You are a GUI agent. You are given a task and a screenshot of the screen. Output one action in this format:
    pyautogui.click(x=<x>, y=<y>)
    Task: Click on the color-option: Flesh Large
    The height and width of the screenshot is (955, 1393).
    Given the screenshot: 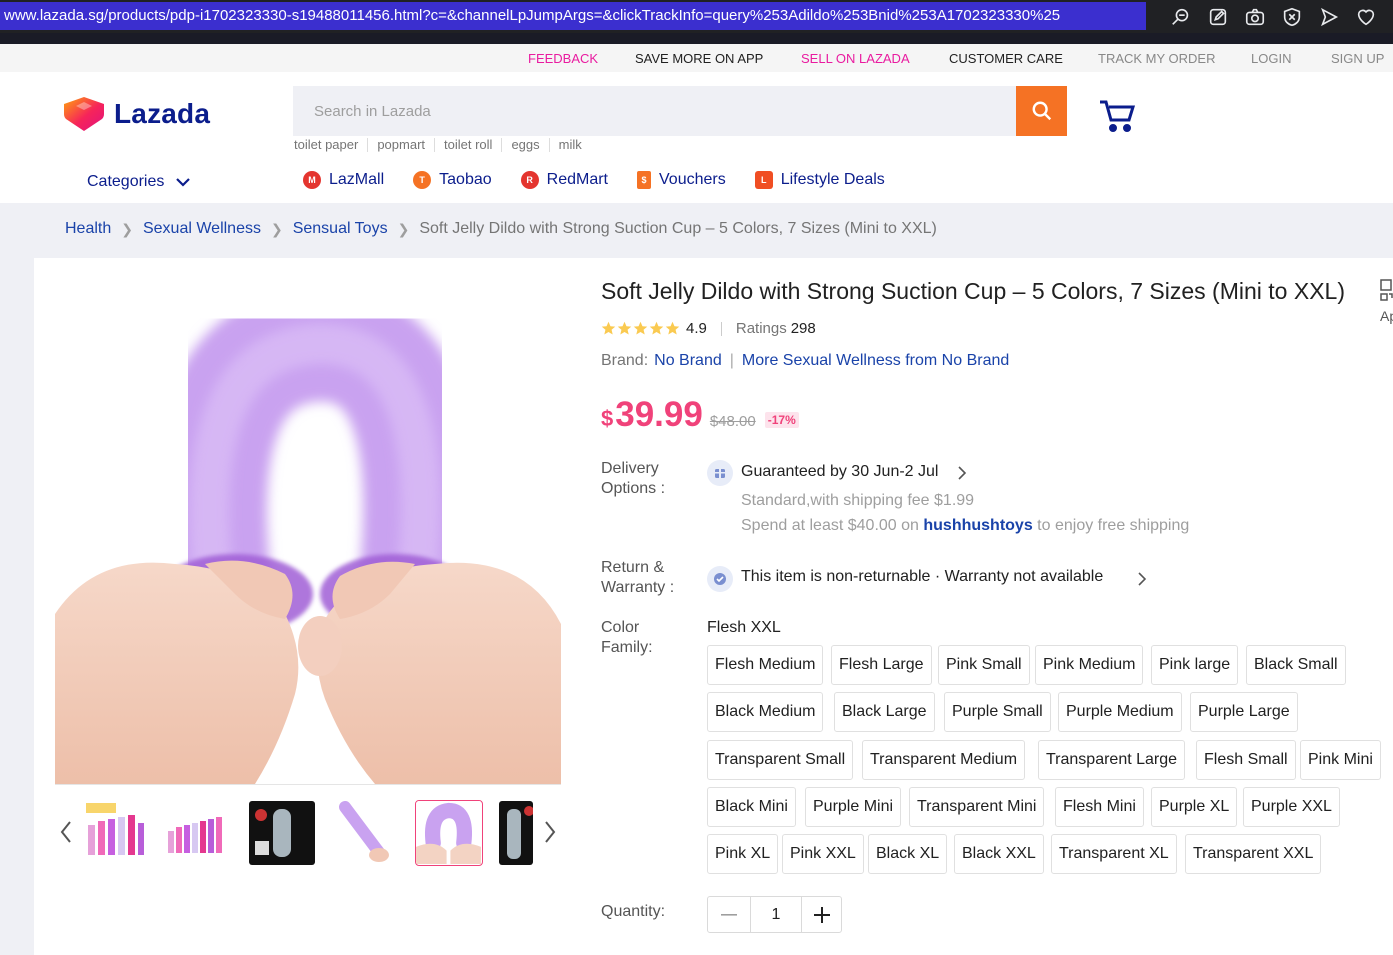 What is the action you would take?
    pyautogui.click(x=881, y=665)
    